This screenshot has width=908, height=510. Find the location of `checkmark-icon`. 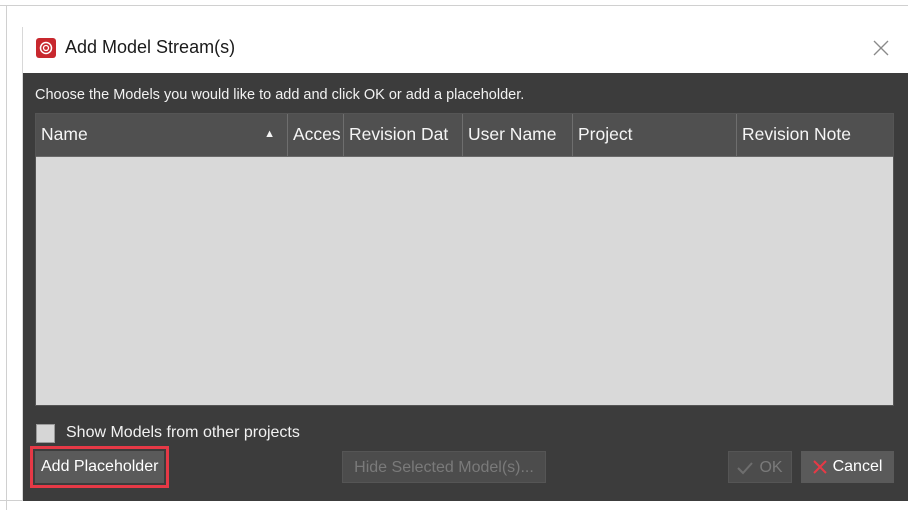

checkmark-icon is located at coordinates (745, 468).